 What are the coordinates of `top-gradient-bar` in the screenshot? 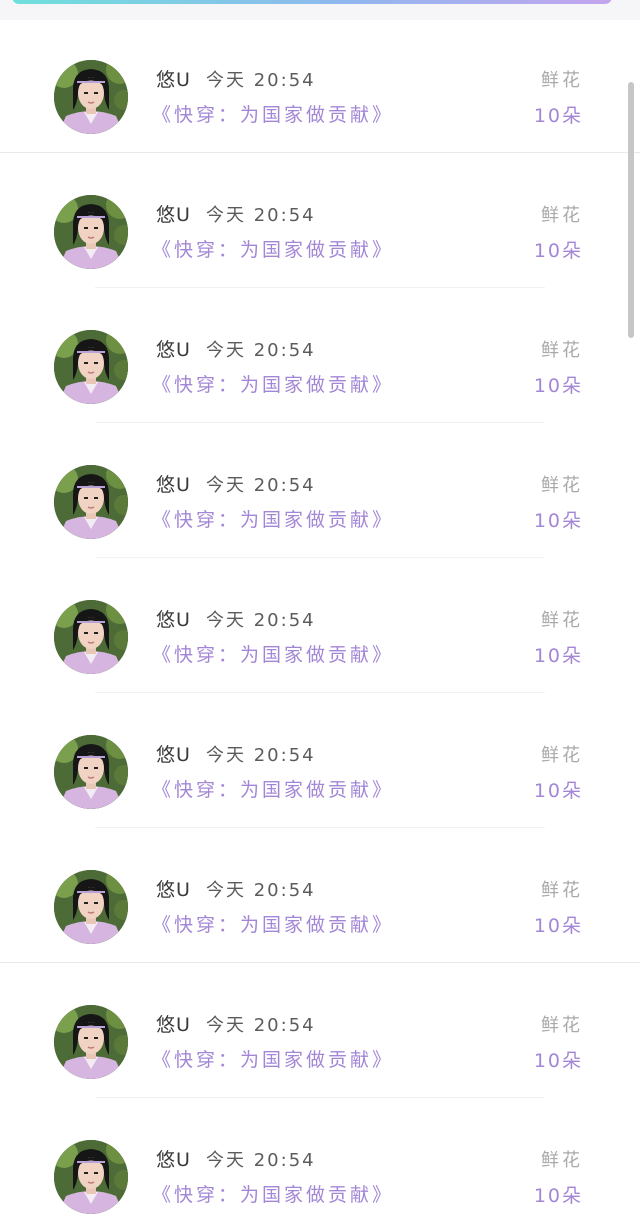 It's located at (312, 2).